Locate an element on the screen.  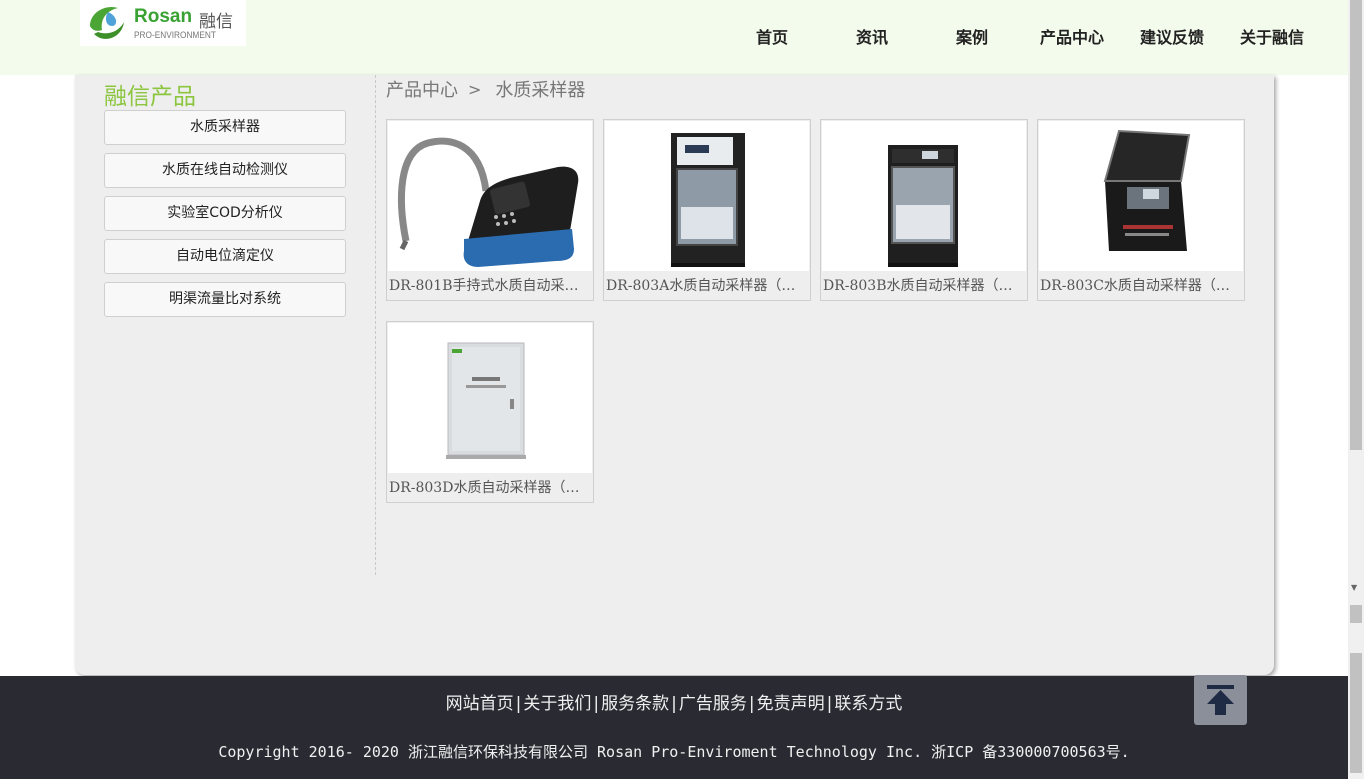
footer-link-contact: 联系方式 is located at coordinates (868, 704).